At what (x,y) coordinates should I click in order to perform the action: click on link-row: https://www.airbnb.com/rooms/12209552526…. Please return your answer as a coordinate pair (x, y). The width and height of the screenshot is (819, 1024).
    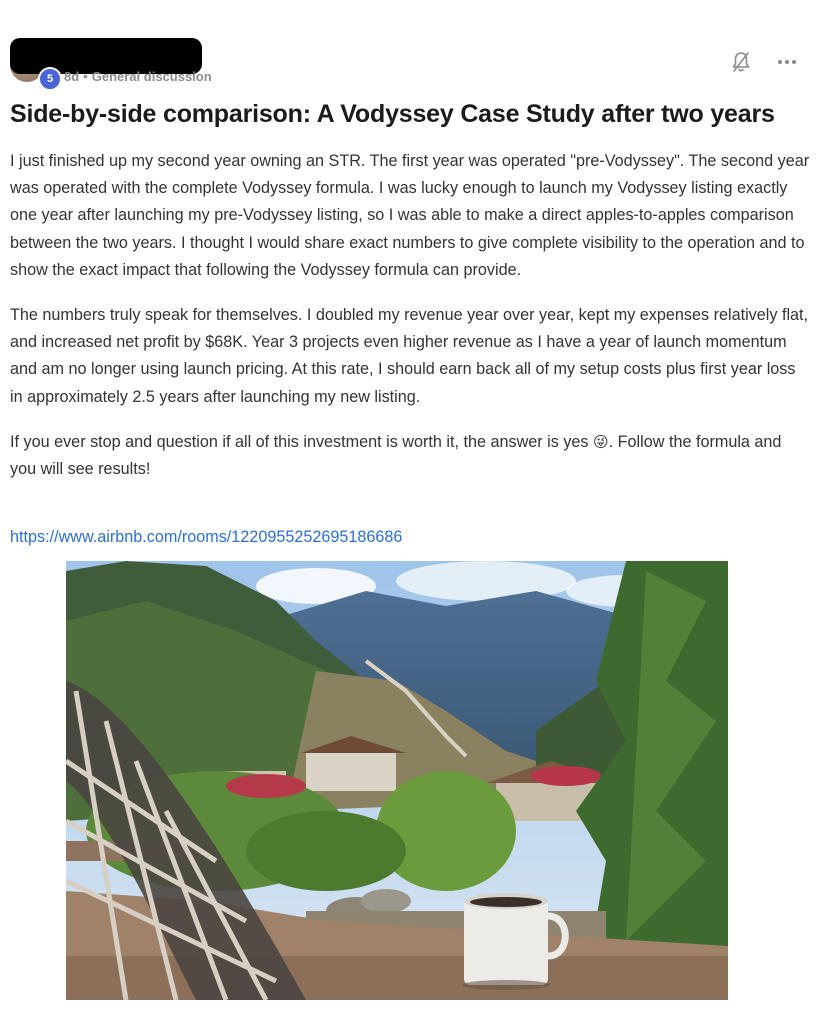
    Looking at the image, I should click on (206, 537).